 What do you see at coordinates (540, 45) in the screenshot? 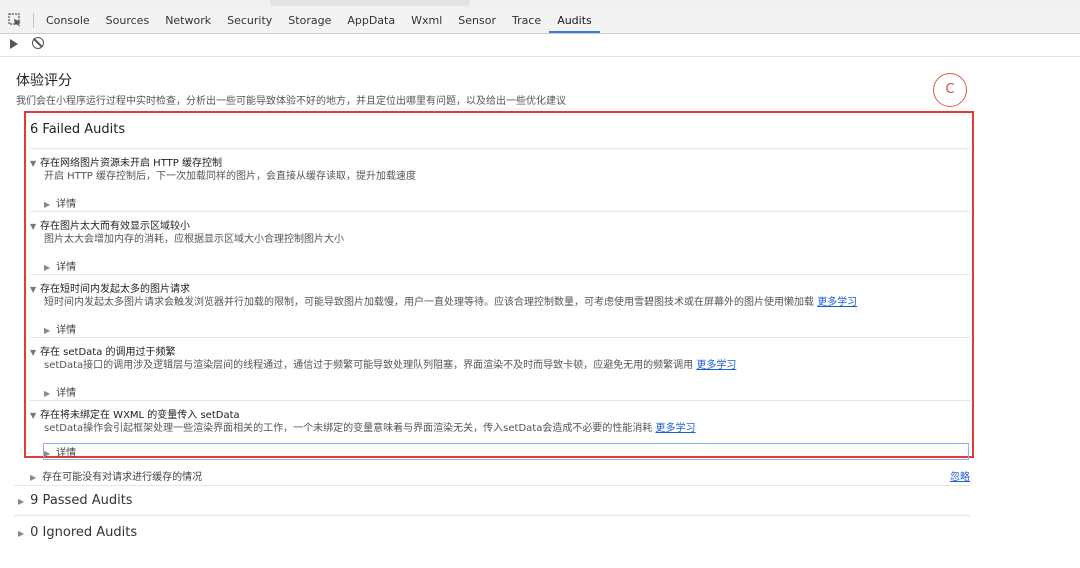
I see `audits-toolbar` at bounding box center [540, 45].